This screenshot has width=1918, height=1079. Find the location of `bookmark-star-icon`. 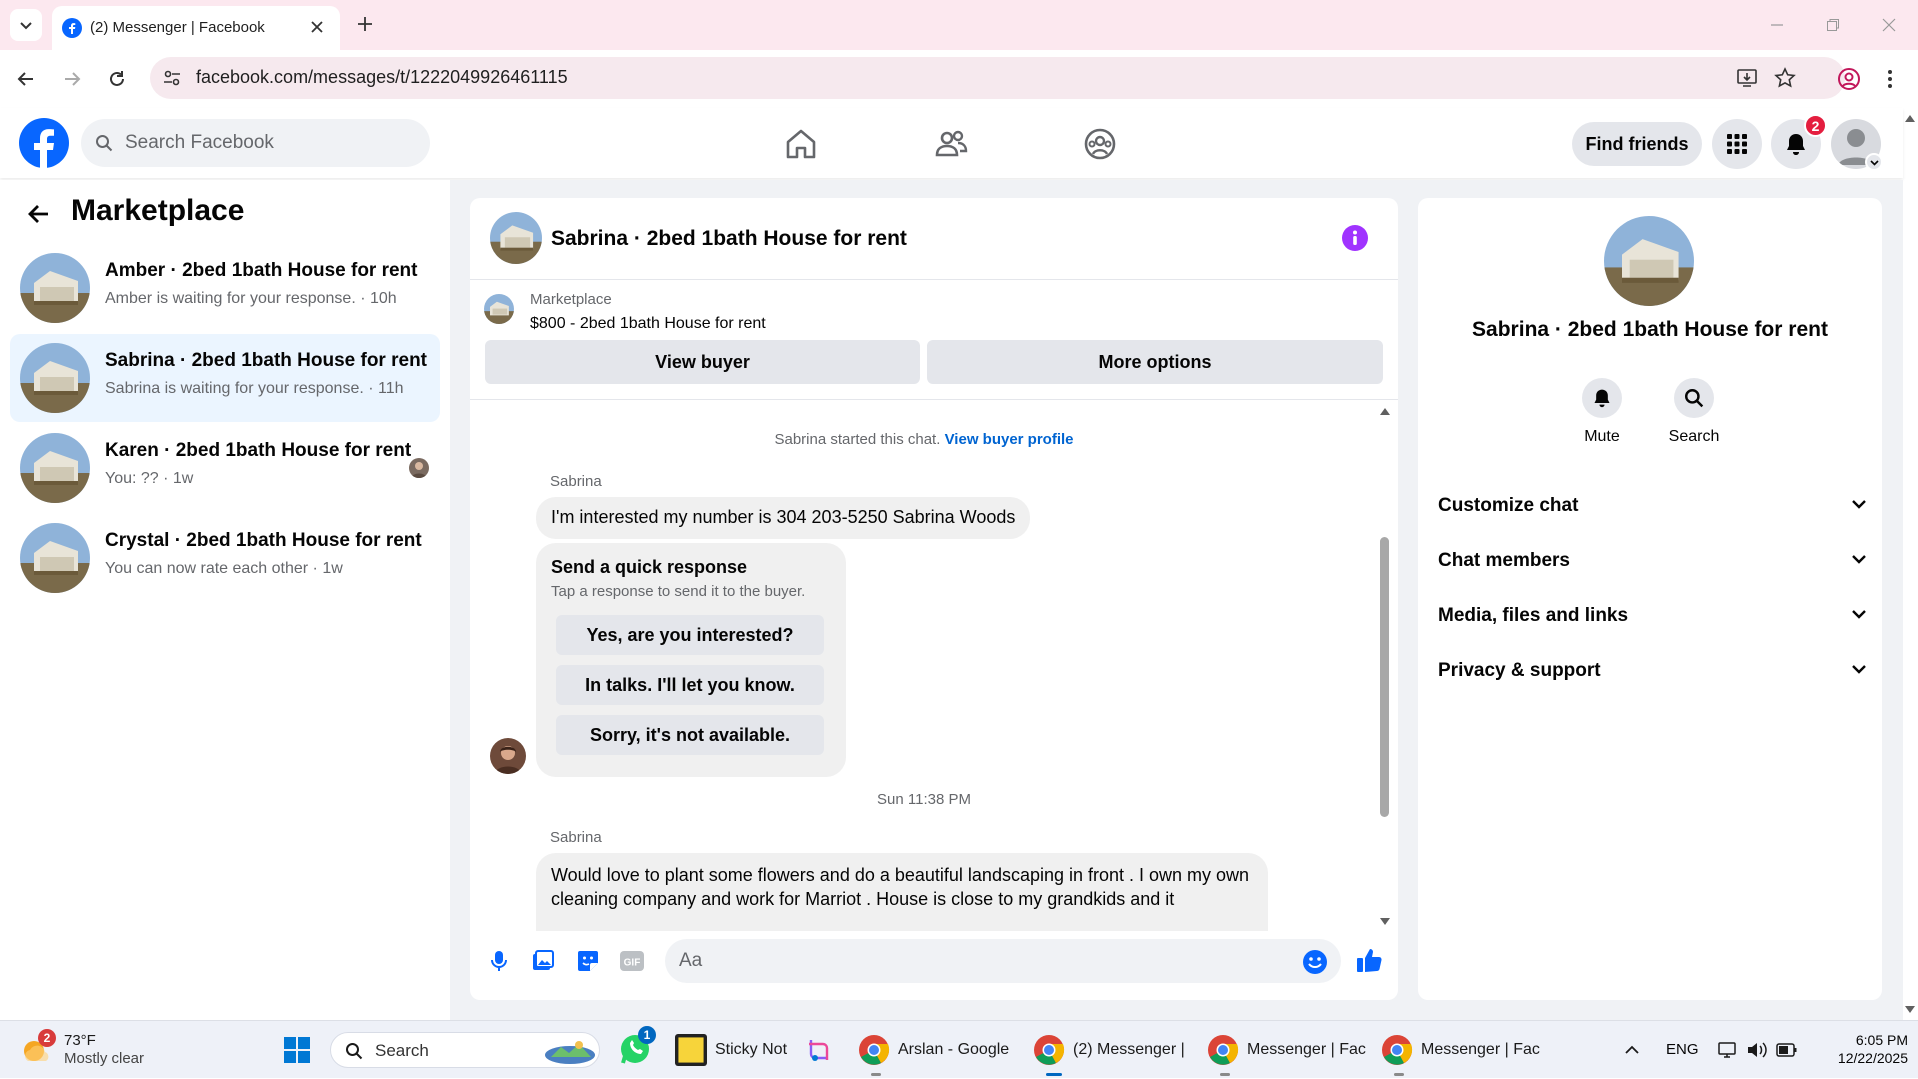

bookmark-star-icon is located at coordinates (1785, 78).